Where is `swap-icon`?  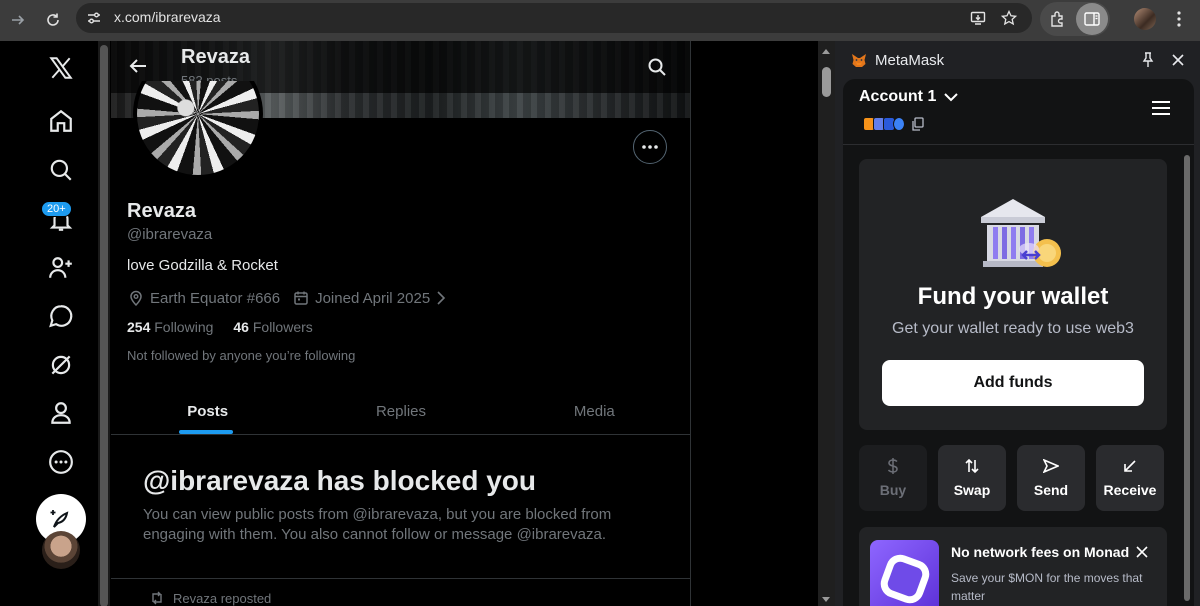
swap-icon is located at coordinates (972, 466).